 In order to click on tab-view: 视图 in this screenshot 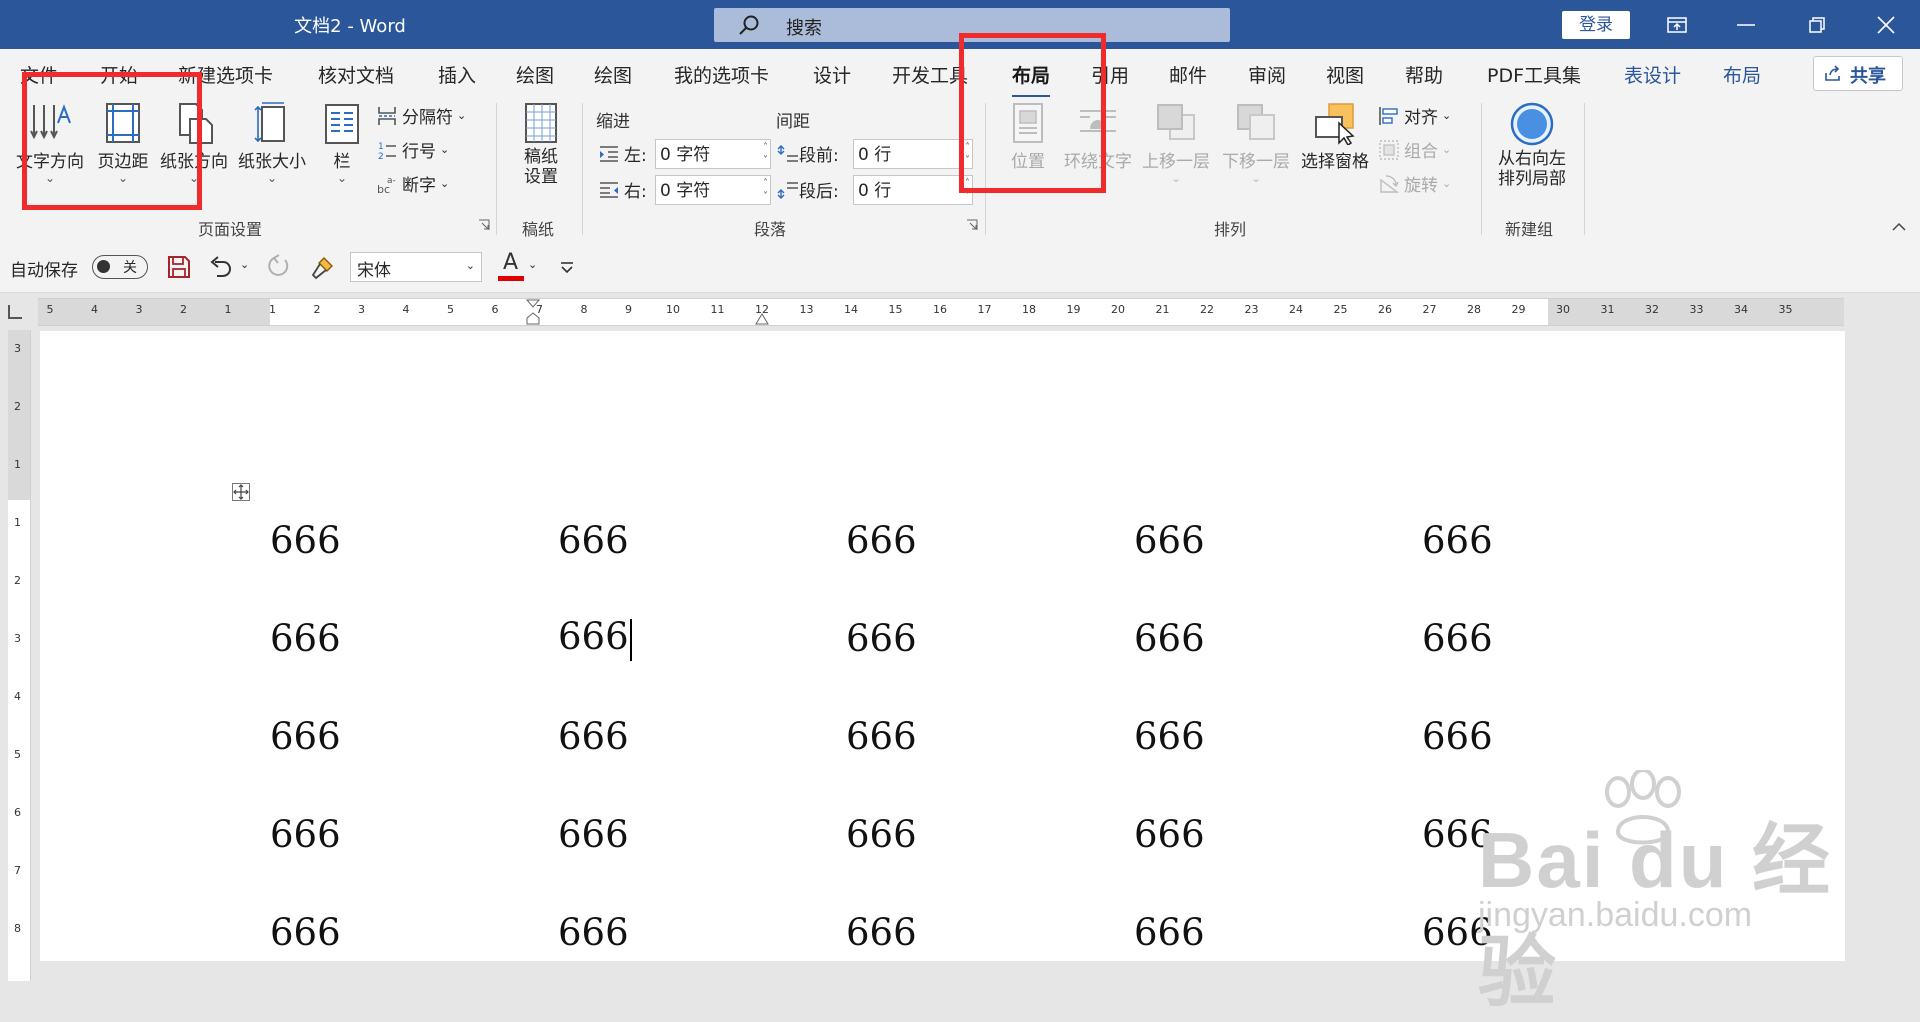, I will do `click(1345, 74)`.